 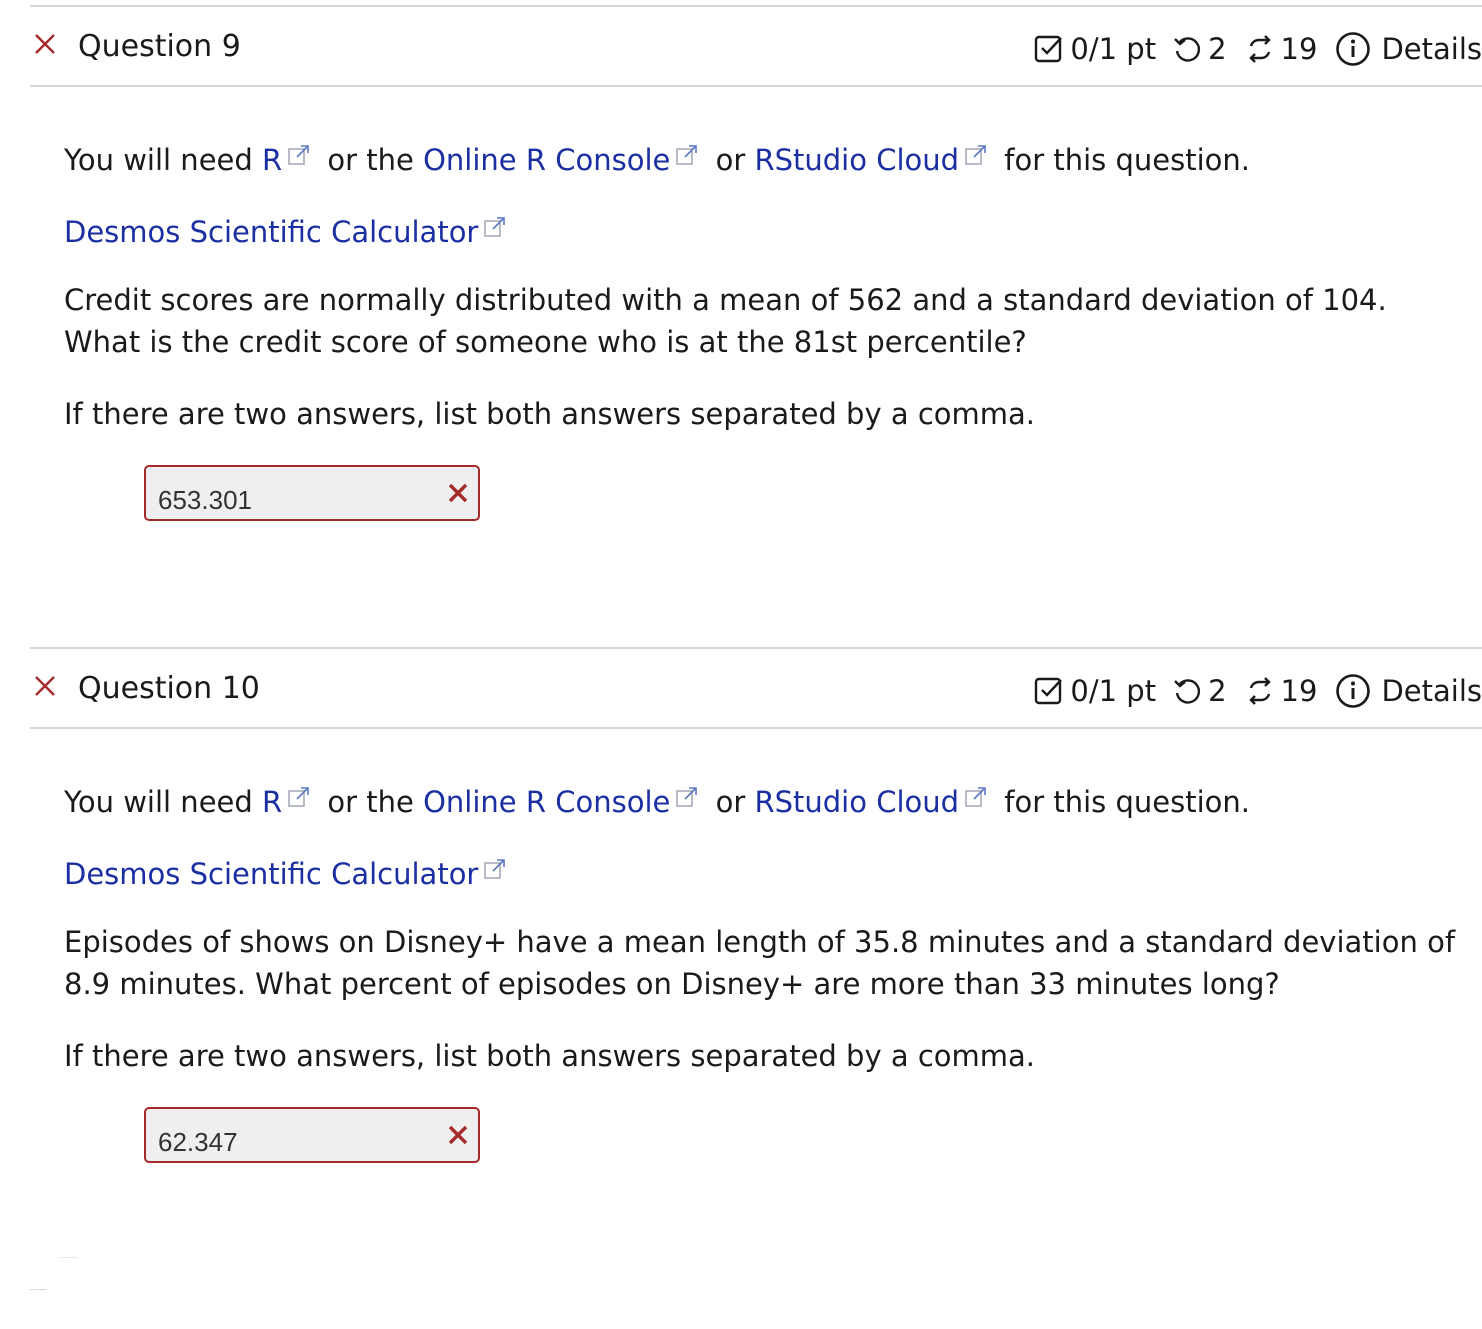 What do you see at coordinates (756, 688) in the screenshot?
I see `question-header: Question 10 0/1 pt 2 19 Details` at bounding box center [756, 688].